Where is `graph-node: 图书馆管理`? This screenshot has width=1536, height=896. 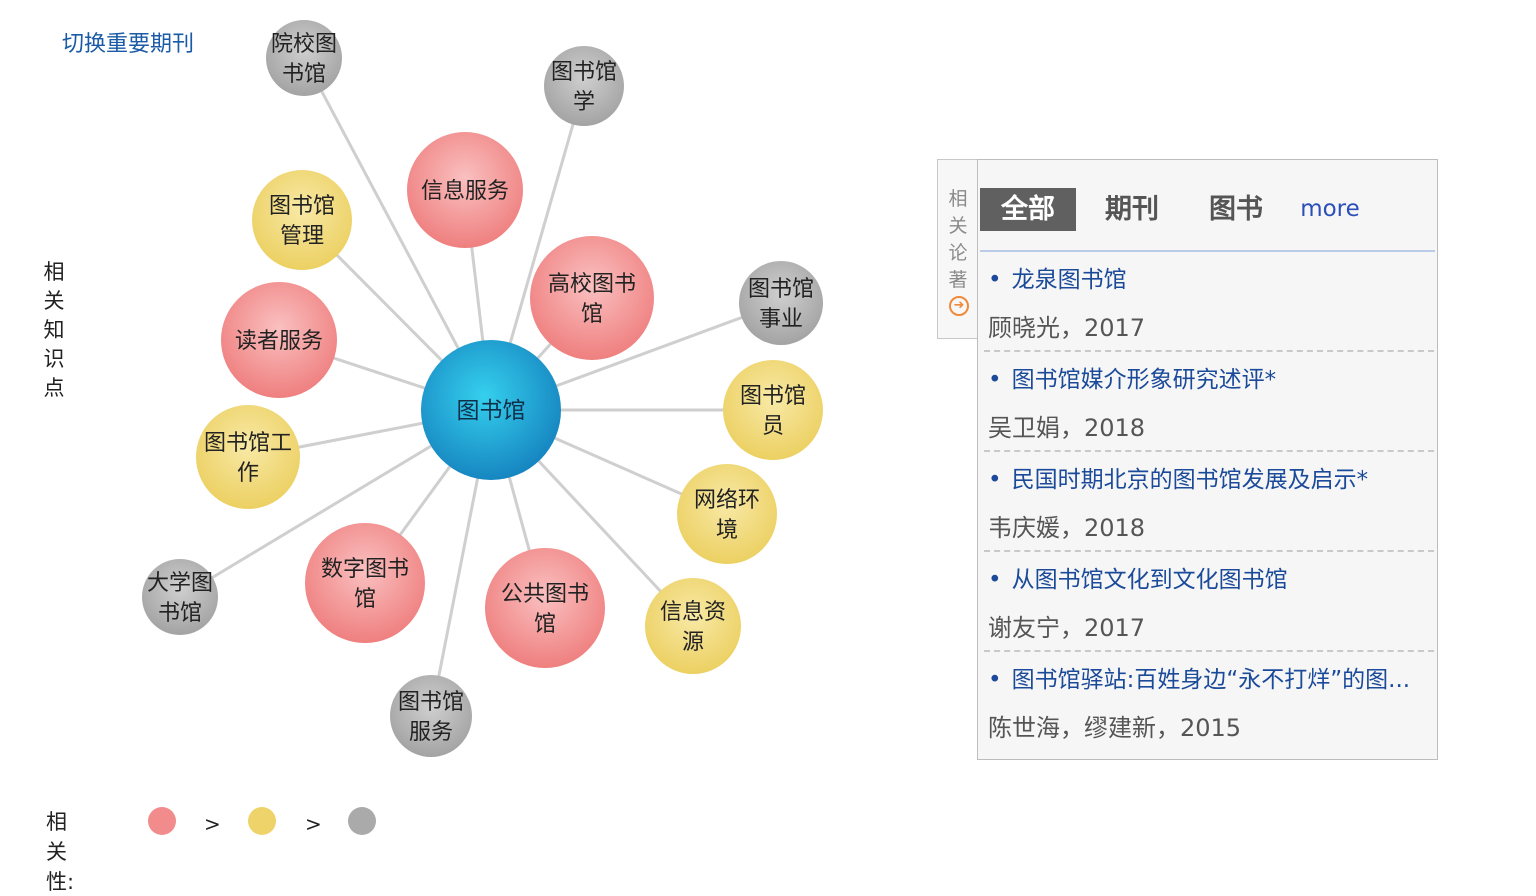 graph-node: 图书馆管理 is located at coordinates (302, 220).